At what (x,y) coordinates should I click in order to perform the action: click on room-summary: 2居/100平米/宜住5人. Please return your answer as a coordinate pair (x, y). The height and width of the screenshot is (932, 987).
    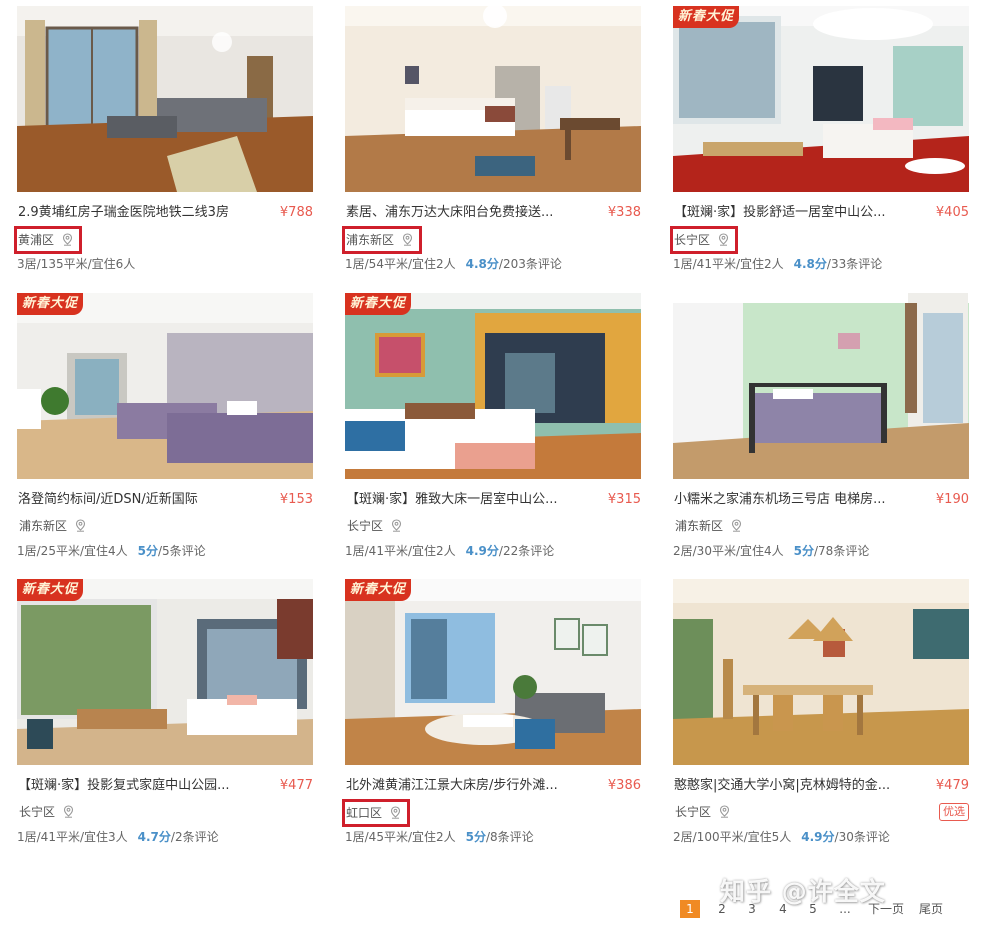
    Looking at the image, I should click on (732, 837).